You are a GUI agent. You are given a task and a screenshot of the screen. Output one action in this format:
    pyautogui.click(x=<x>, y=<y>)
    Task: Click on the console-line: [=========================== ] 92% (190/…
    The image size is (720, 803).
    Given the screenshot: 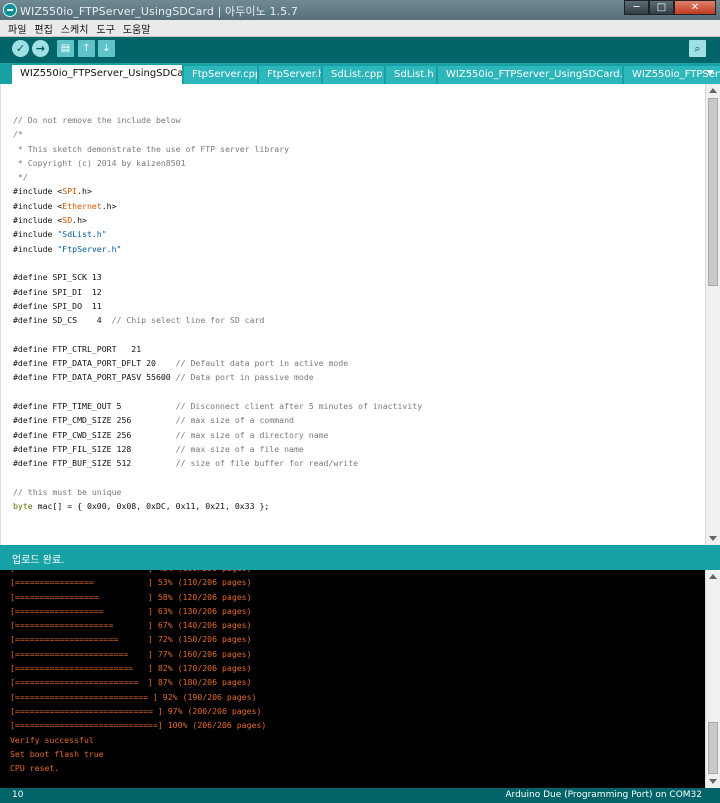 What is the action you would take?
    pyautogui.click(x=133, y=696)
    